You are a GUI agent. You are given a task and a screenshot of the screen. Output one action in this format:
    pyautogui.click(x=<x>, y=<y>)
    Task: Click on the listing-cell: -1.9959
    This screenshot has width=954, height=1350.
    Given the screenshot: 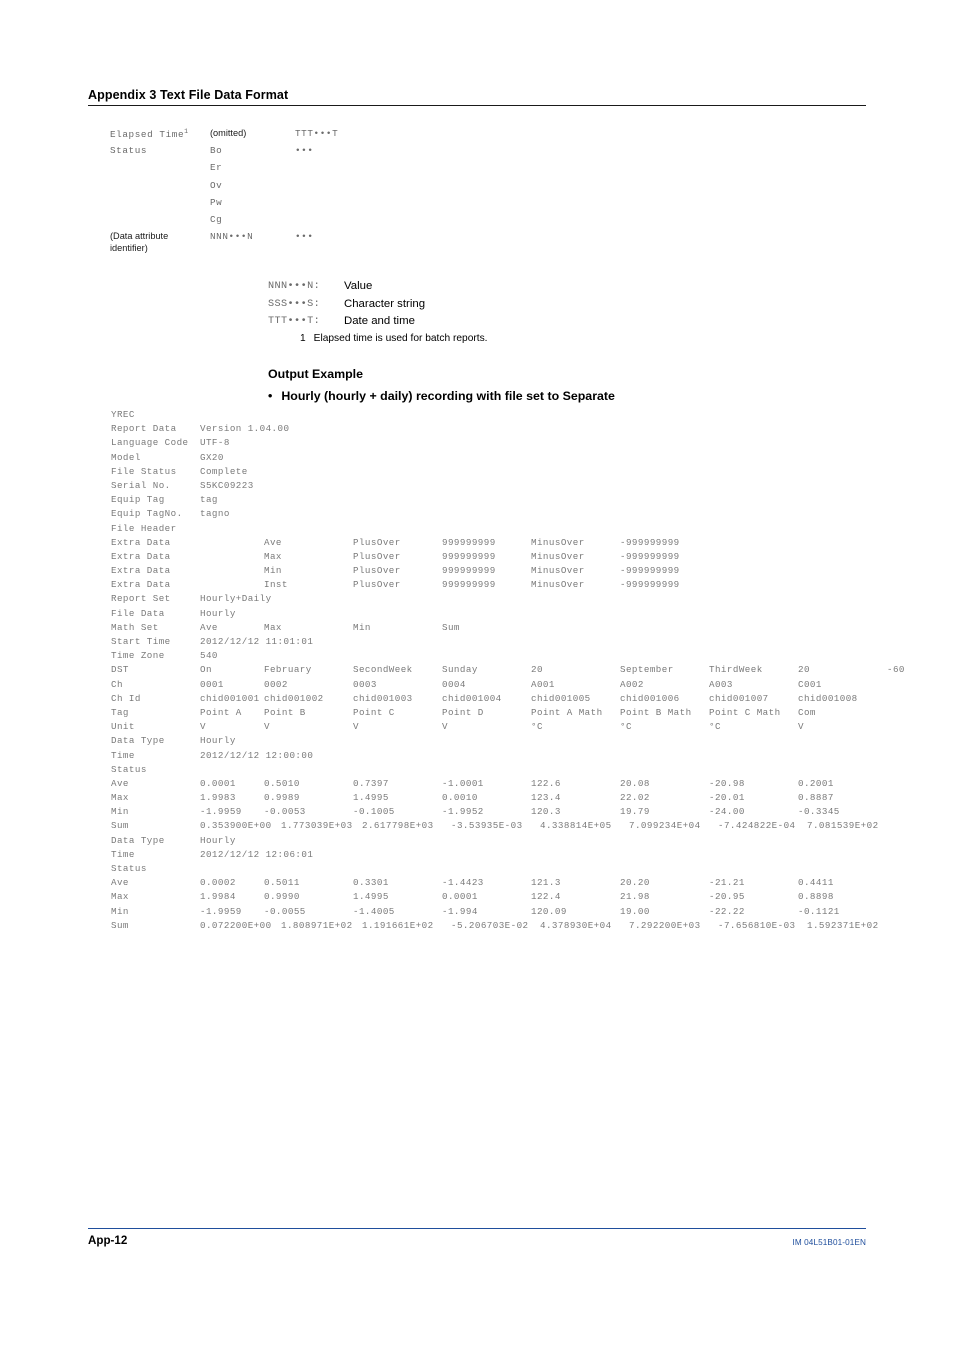 What is the action you would take?
    pyautogui.click(x=221, y=911)
    